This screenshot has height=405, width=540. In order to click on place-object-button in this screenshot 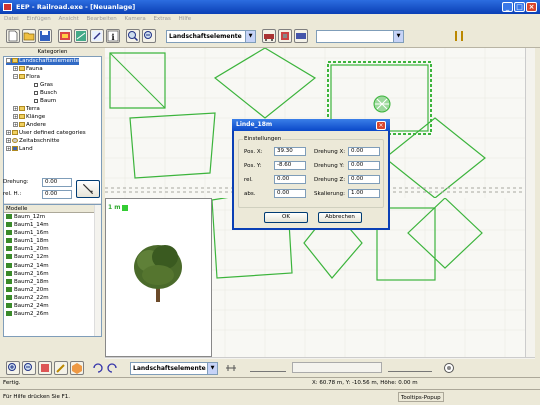, I will do `click(88, 189)`.